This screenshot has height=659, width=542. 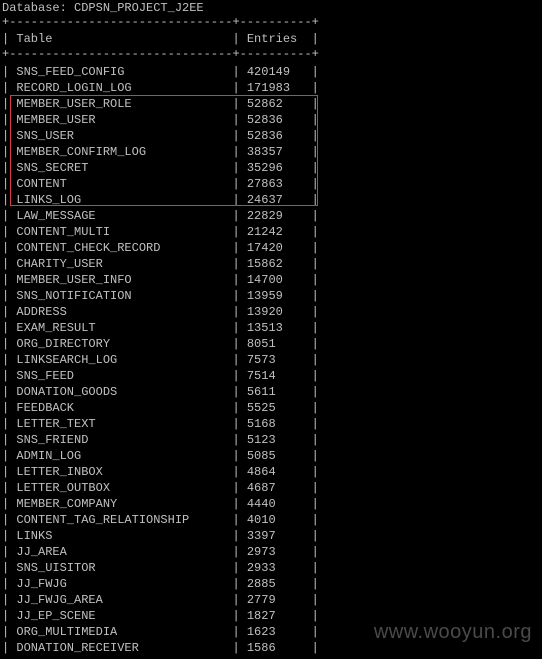 What do you see at coordinates (160, 296) in the screenshot?
I see `table-row: | SNS_NOTIFICATION | 13959 |` at bounding box center [160, 296].